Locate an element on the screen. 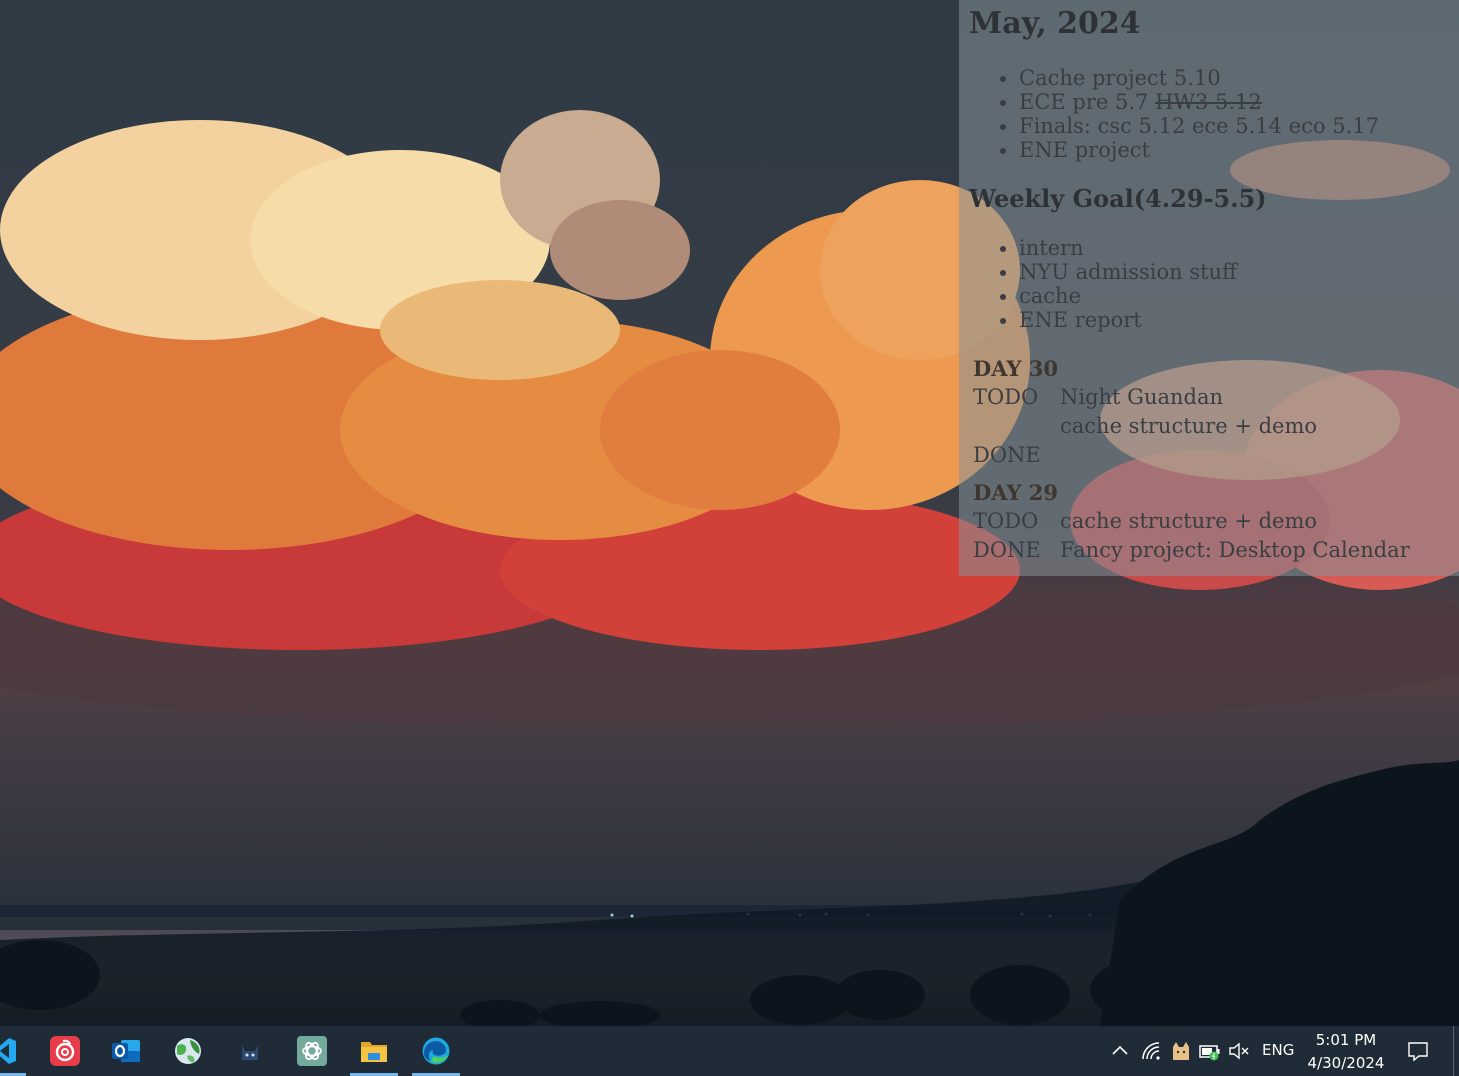 This screenshot has height=1076, width=1459. action-center-icon is located at coordinates (1418, 1051).